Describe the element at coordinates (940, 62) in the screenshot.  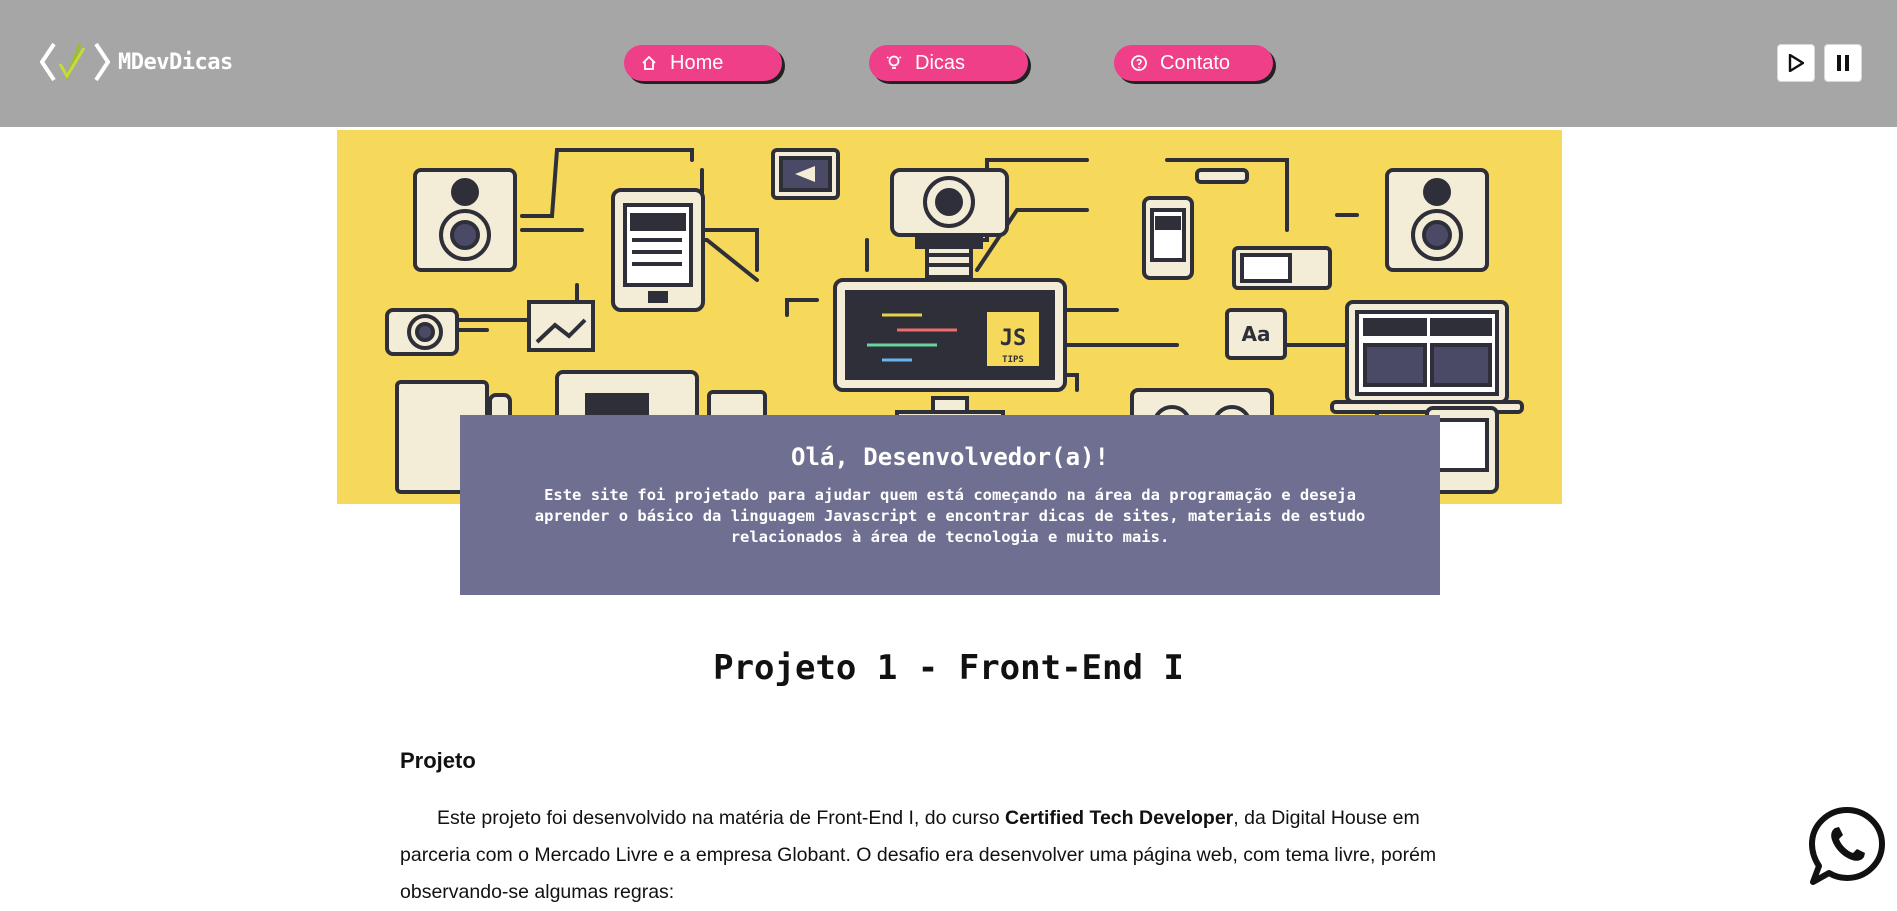
I see `nav-dicas-label: Dicas` at that location.